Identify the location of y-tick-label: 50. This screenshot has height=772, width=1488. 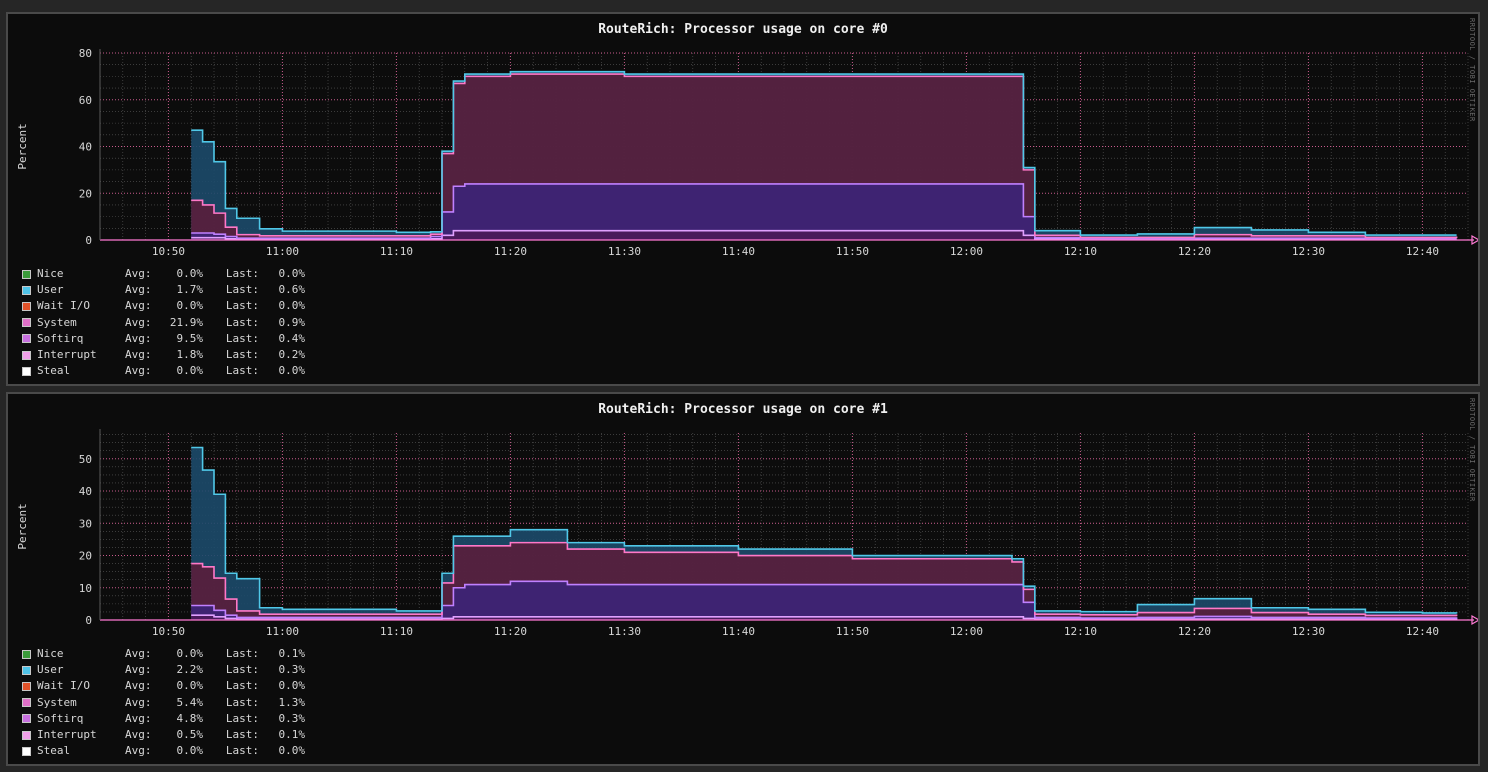
(85, 459).